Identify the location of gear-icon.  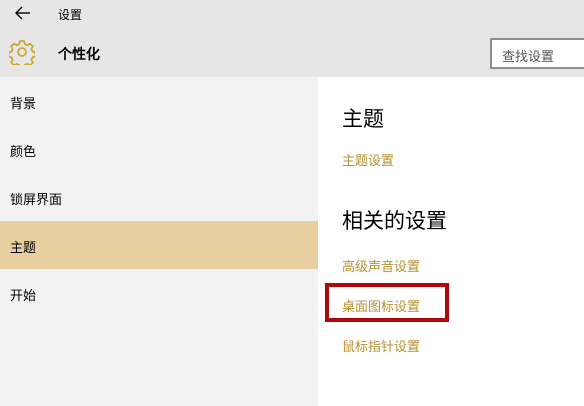
(22, 52).